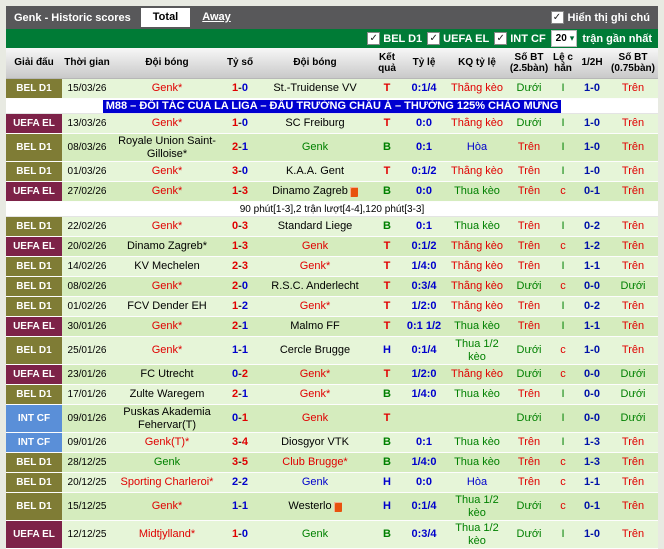 Image resolution: width=664 pixels, height=549 pixels. Describe the element at coordinates (501, 38) in the screenshot. I see `league-filter-checkbox-int-cf` at that location.